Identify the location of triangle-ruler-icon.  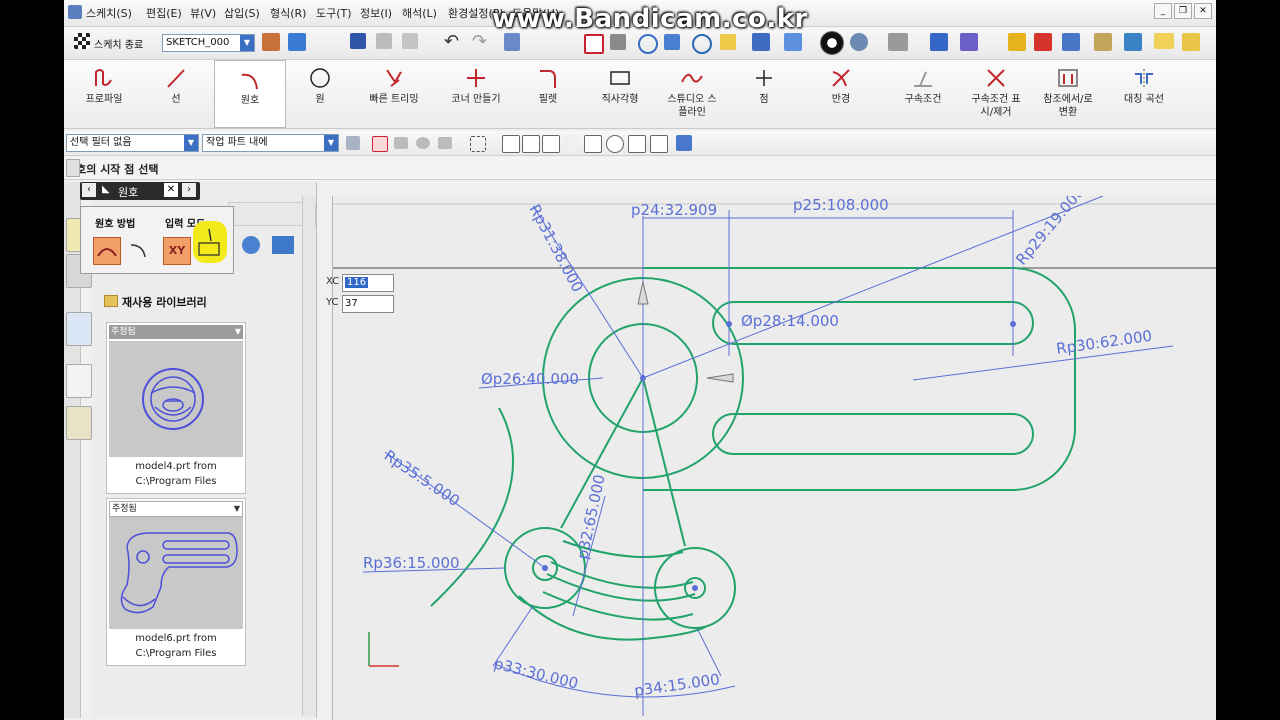
(1191, 42).